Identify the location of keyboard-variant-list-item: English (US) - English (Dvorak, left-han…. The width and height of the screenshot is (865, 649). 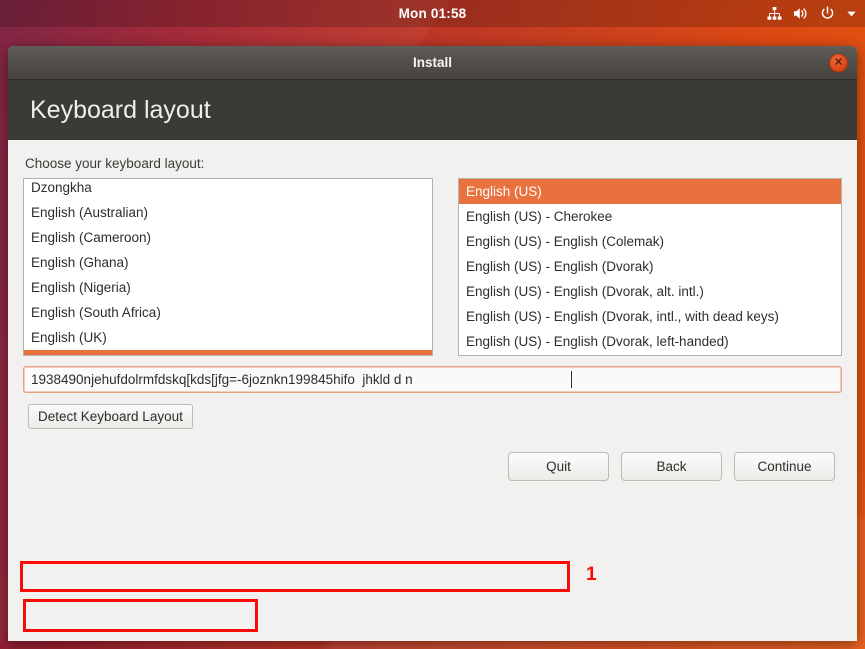
(650, 341).